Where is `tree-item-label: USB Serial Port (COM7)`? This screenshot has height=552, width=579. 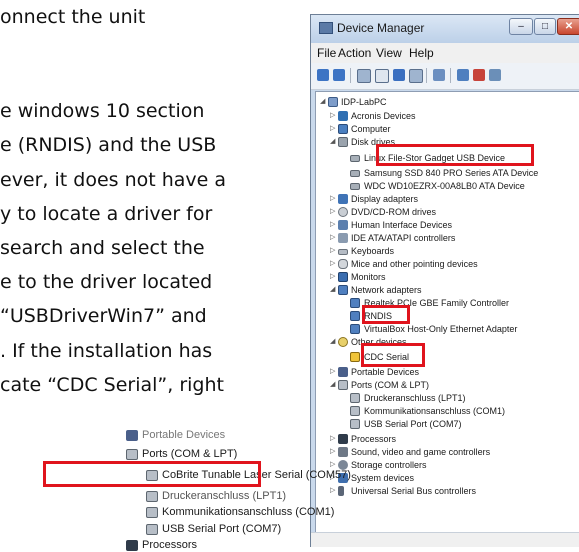 tree-item-label: USB Serial Port (COM7) is located at coordinates (413, 424).